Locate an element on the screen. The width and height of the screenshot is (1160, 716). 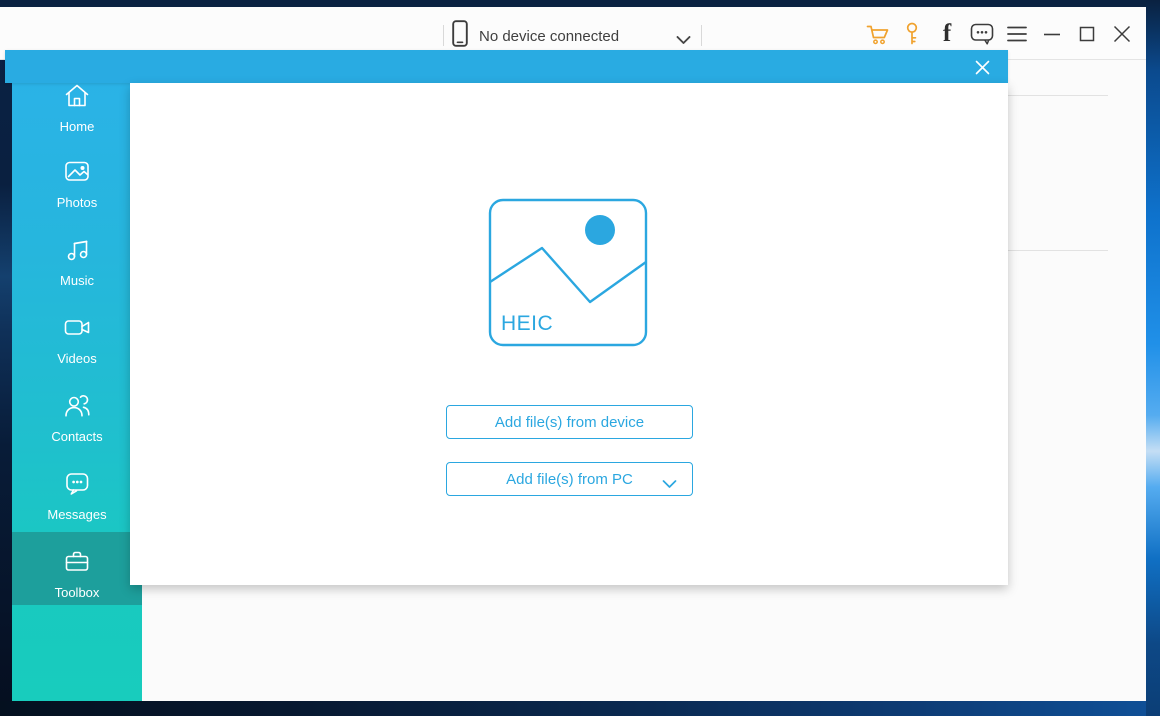
heic-image-icon: HEIC is located at coordinates (568, 272).